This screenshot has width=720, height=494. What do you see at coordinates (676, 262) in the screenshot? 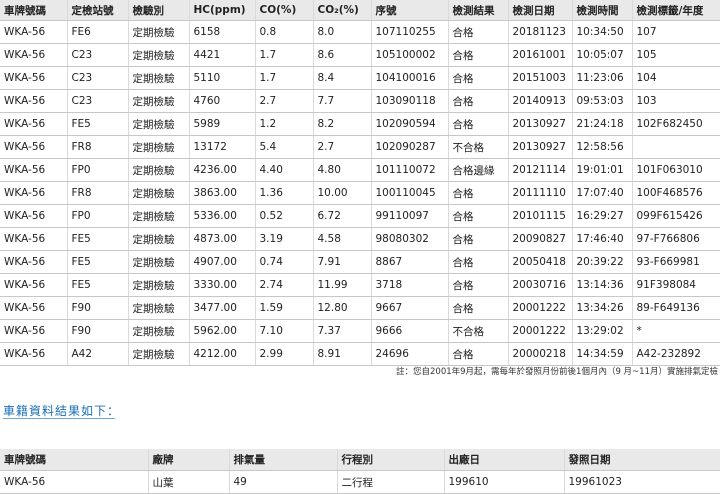
I see `cell-label: 93-F669981` at bounding box center [676, 262].